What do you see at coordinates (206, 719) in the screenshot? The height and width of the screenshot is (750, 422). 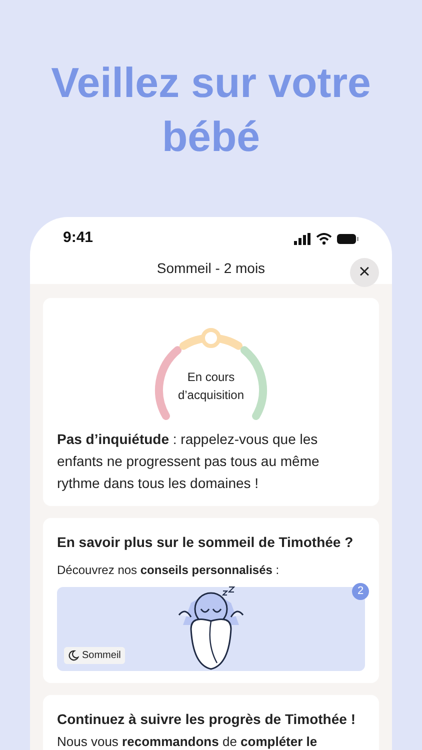 I see `progress-title: Continuez à suivre les progrès de Timothée !` at bounding box center [206, 719].